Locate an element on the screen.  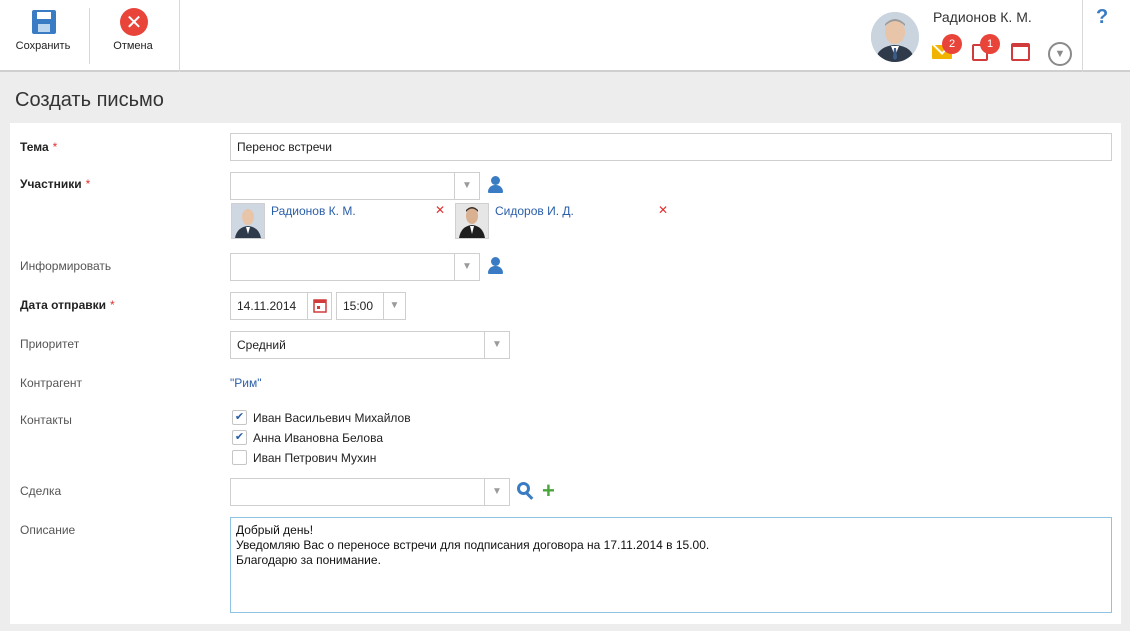
user-avatar is located at coordinates (895, 37).